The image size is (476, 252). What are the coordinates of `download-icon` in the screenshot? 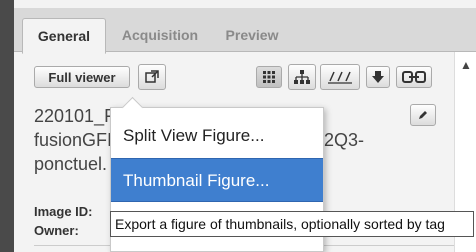 It's located at (378, 77).